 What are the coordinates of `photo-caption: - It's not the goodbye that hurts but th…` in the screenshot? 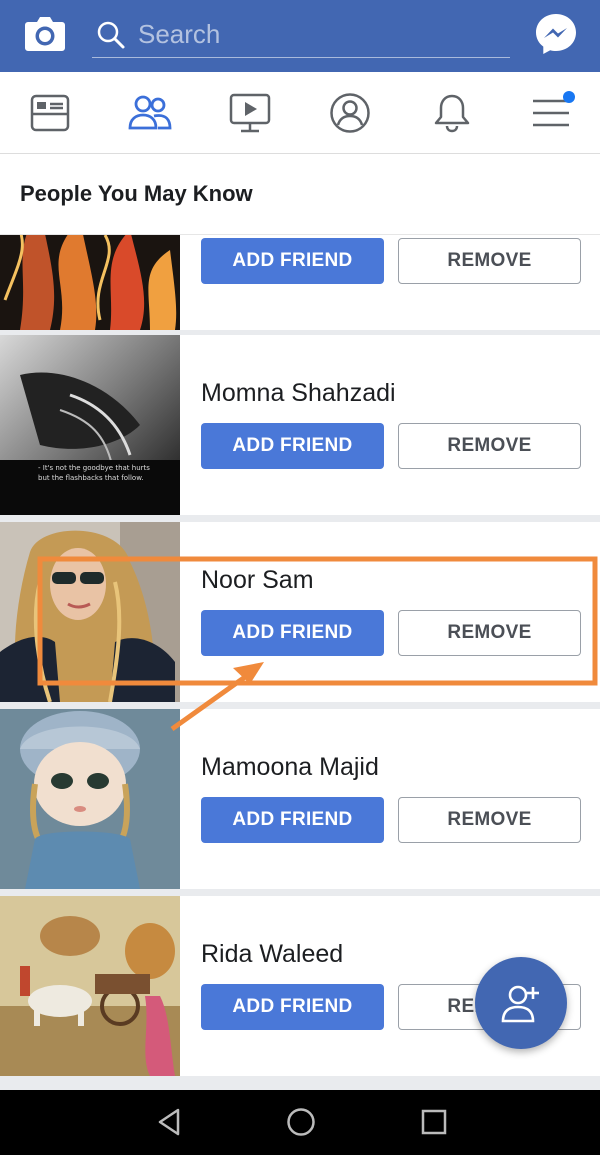 It's located at (94, 473).